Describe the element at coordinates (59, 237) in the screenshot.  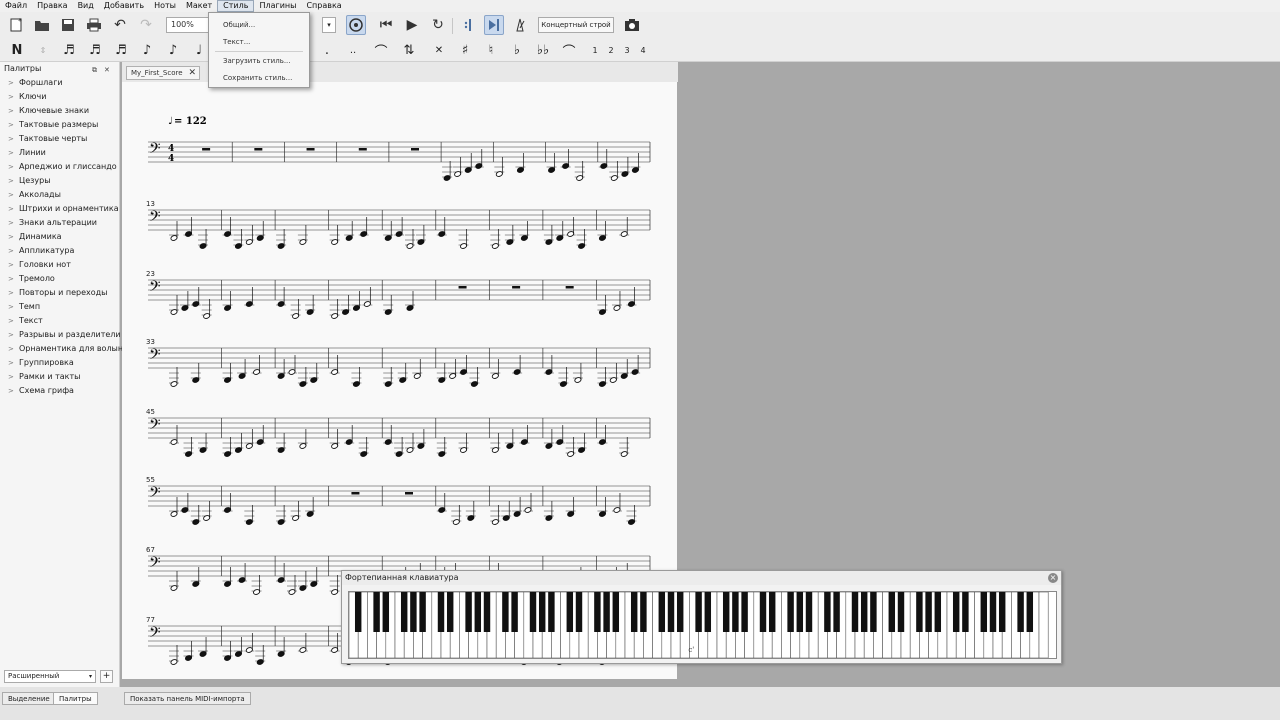
I see `palette-item: > Динамика` at that location.